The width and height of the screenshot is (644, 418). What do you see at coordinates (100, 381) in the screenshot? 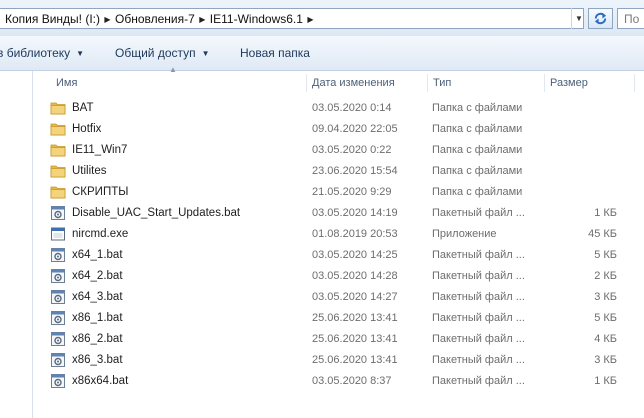
I see `file-name: x86x64.bat` at bounding box center [100, 381].